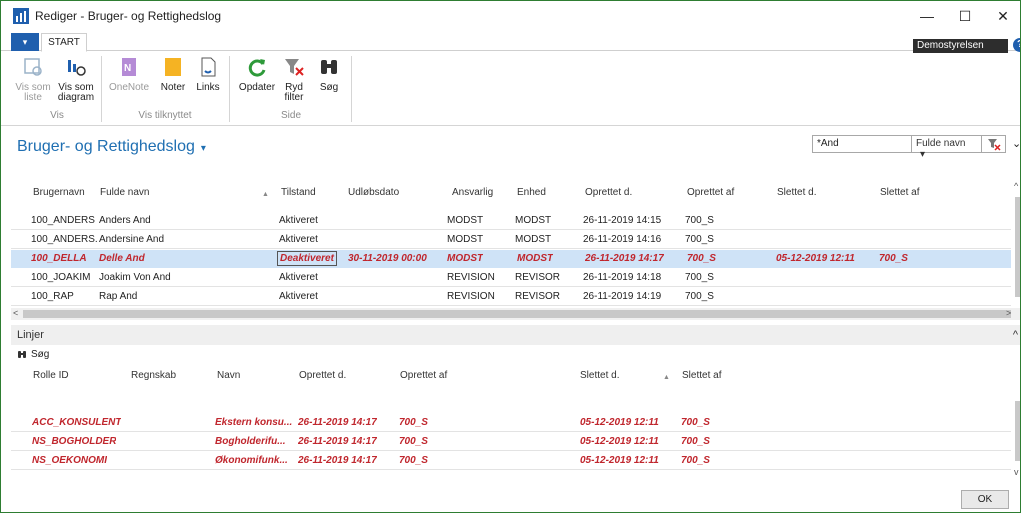  Describe the element at coordinates (923, 154) in the screenshot. I see `chevron-down-icon: ▾` at that location.